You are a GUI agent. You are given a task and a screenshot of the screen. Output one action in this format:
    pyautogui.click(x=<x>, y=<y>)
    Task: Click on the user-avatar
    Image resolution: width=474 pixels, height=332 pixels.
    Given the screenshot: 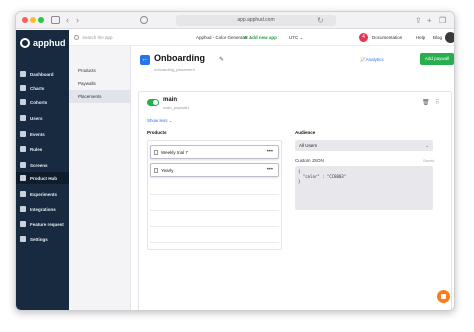 What is the action you would take?
    pyautogui.click(x=449, y=37)
    